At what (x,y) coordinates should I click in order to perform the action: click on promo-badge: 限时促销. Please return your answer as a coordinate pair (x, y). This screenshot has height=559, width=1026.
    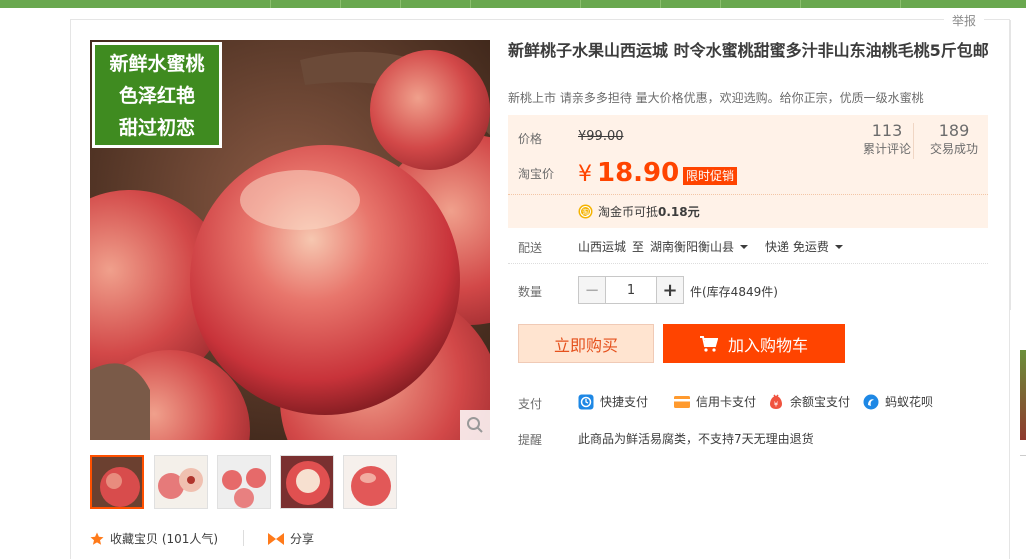
    Looking at the image, I should click on (710, 176).